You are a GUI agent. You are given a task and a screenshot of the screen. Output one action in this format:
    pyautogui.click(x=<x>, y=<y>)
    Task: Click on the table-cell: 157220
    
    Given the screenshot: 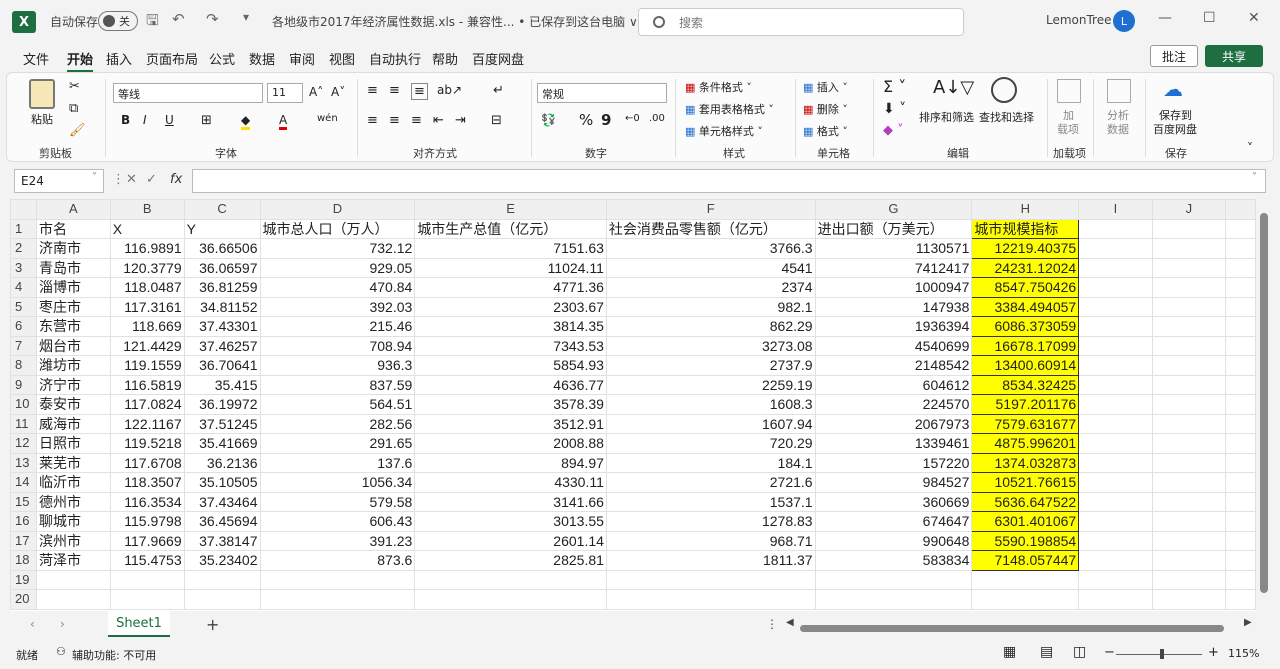 What is the action you would take?
    pyautogui.click(x=893, y=462)
    